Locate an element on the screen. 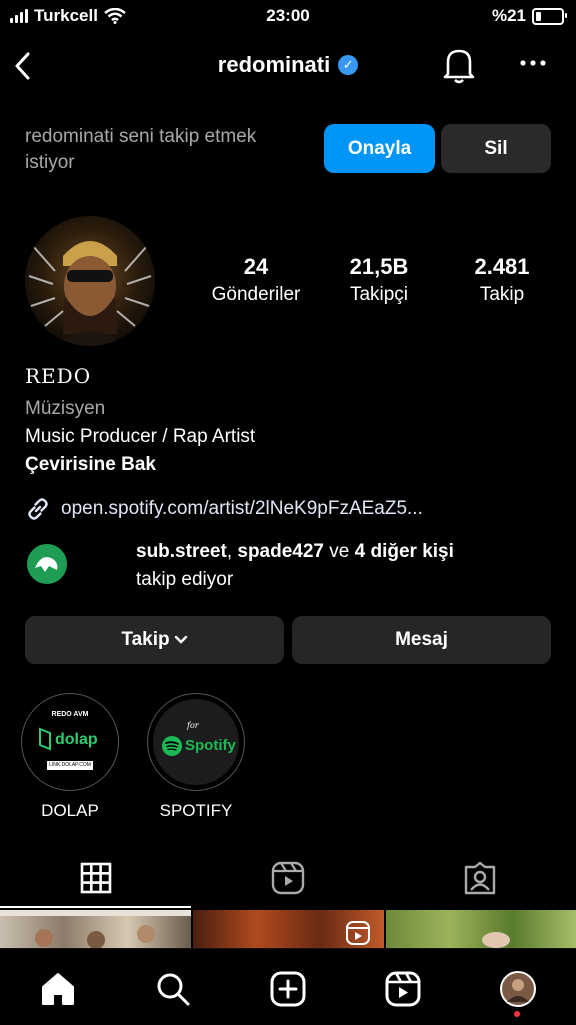 This screenshot has width=576, height=1025. profile-name: REDO is located at coordinates (58, 376).